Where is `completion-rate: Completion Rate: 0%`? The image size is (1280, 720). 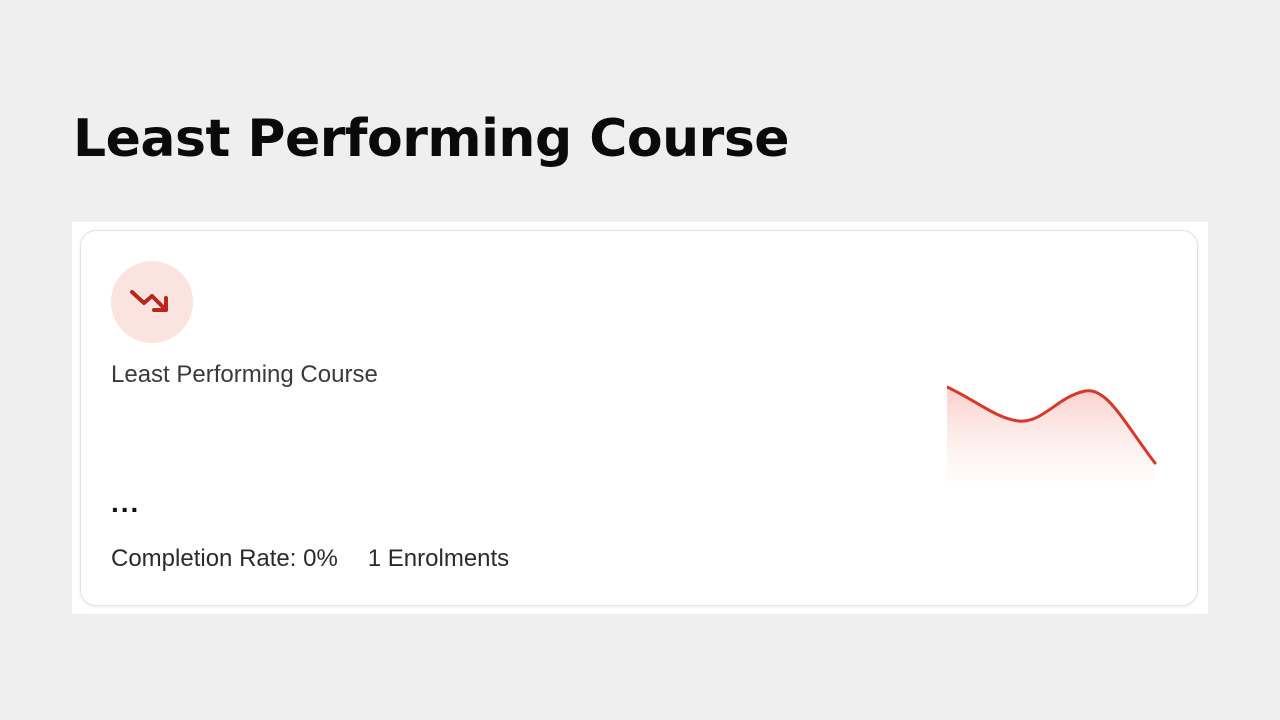 completion-rate: Completion Rate: 0% is located at coordinates (224, 558).